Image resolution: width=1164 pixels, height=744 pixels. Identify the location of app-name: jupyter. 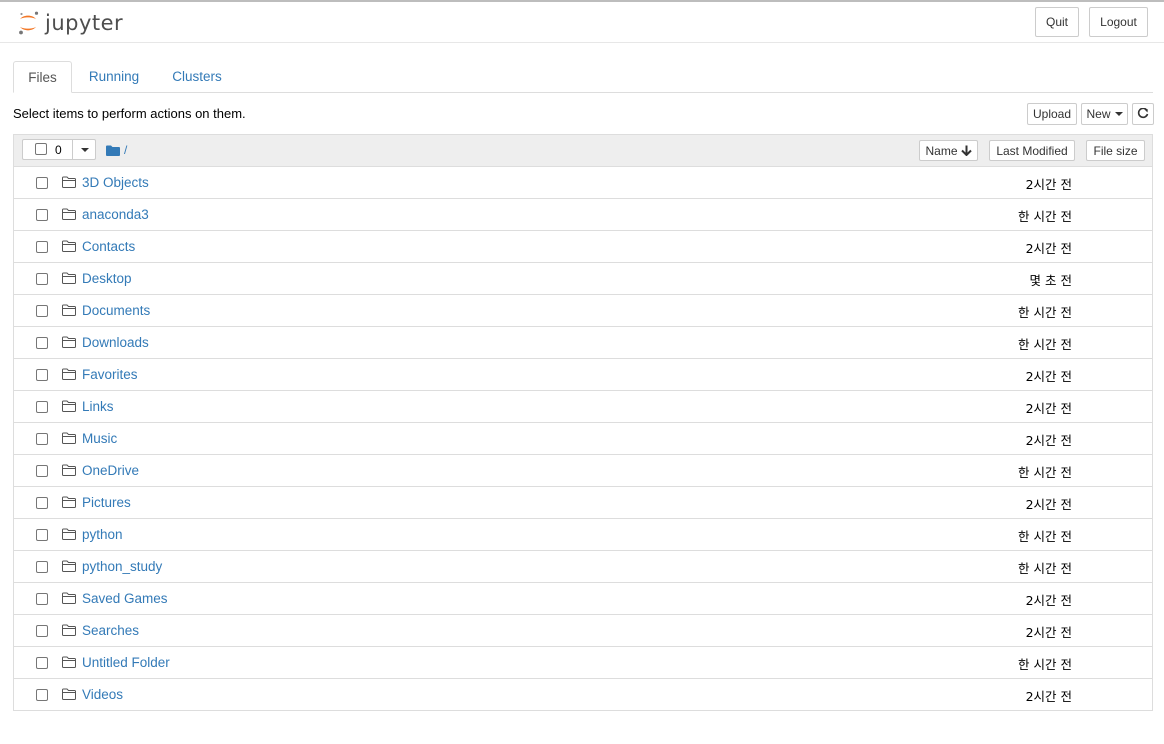
(84, 23).